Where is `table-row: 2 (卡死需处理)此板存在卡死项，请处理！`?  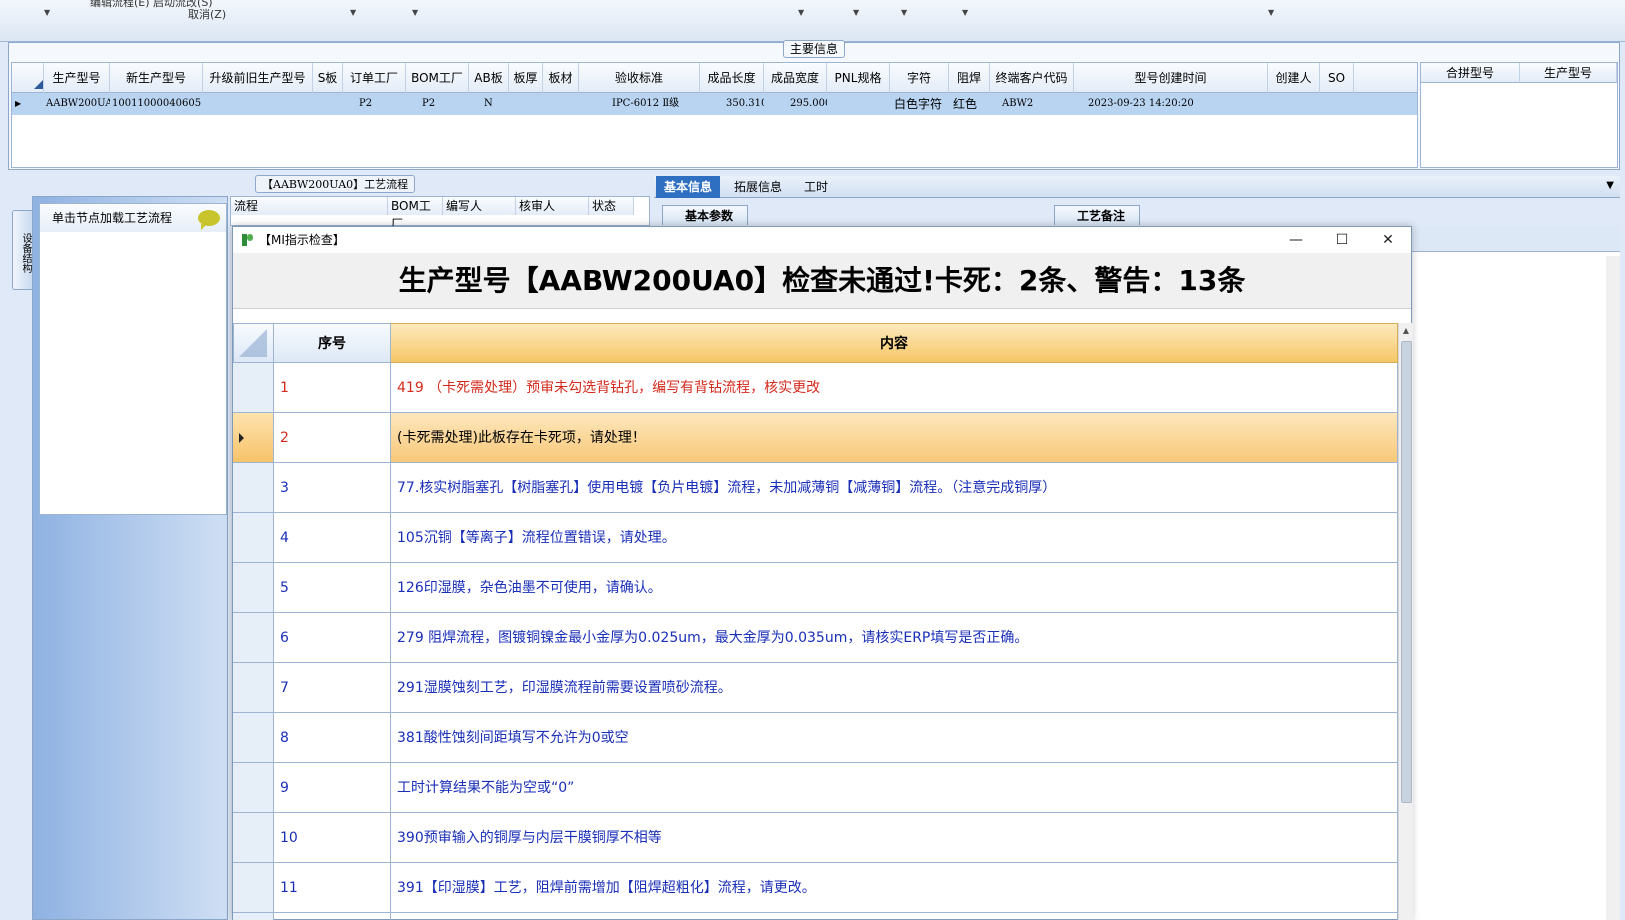 table-row: 2 (卡死需处理)此板存在卡死项，请处理！ is located at coordinates (815, 438).